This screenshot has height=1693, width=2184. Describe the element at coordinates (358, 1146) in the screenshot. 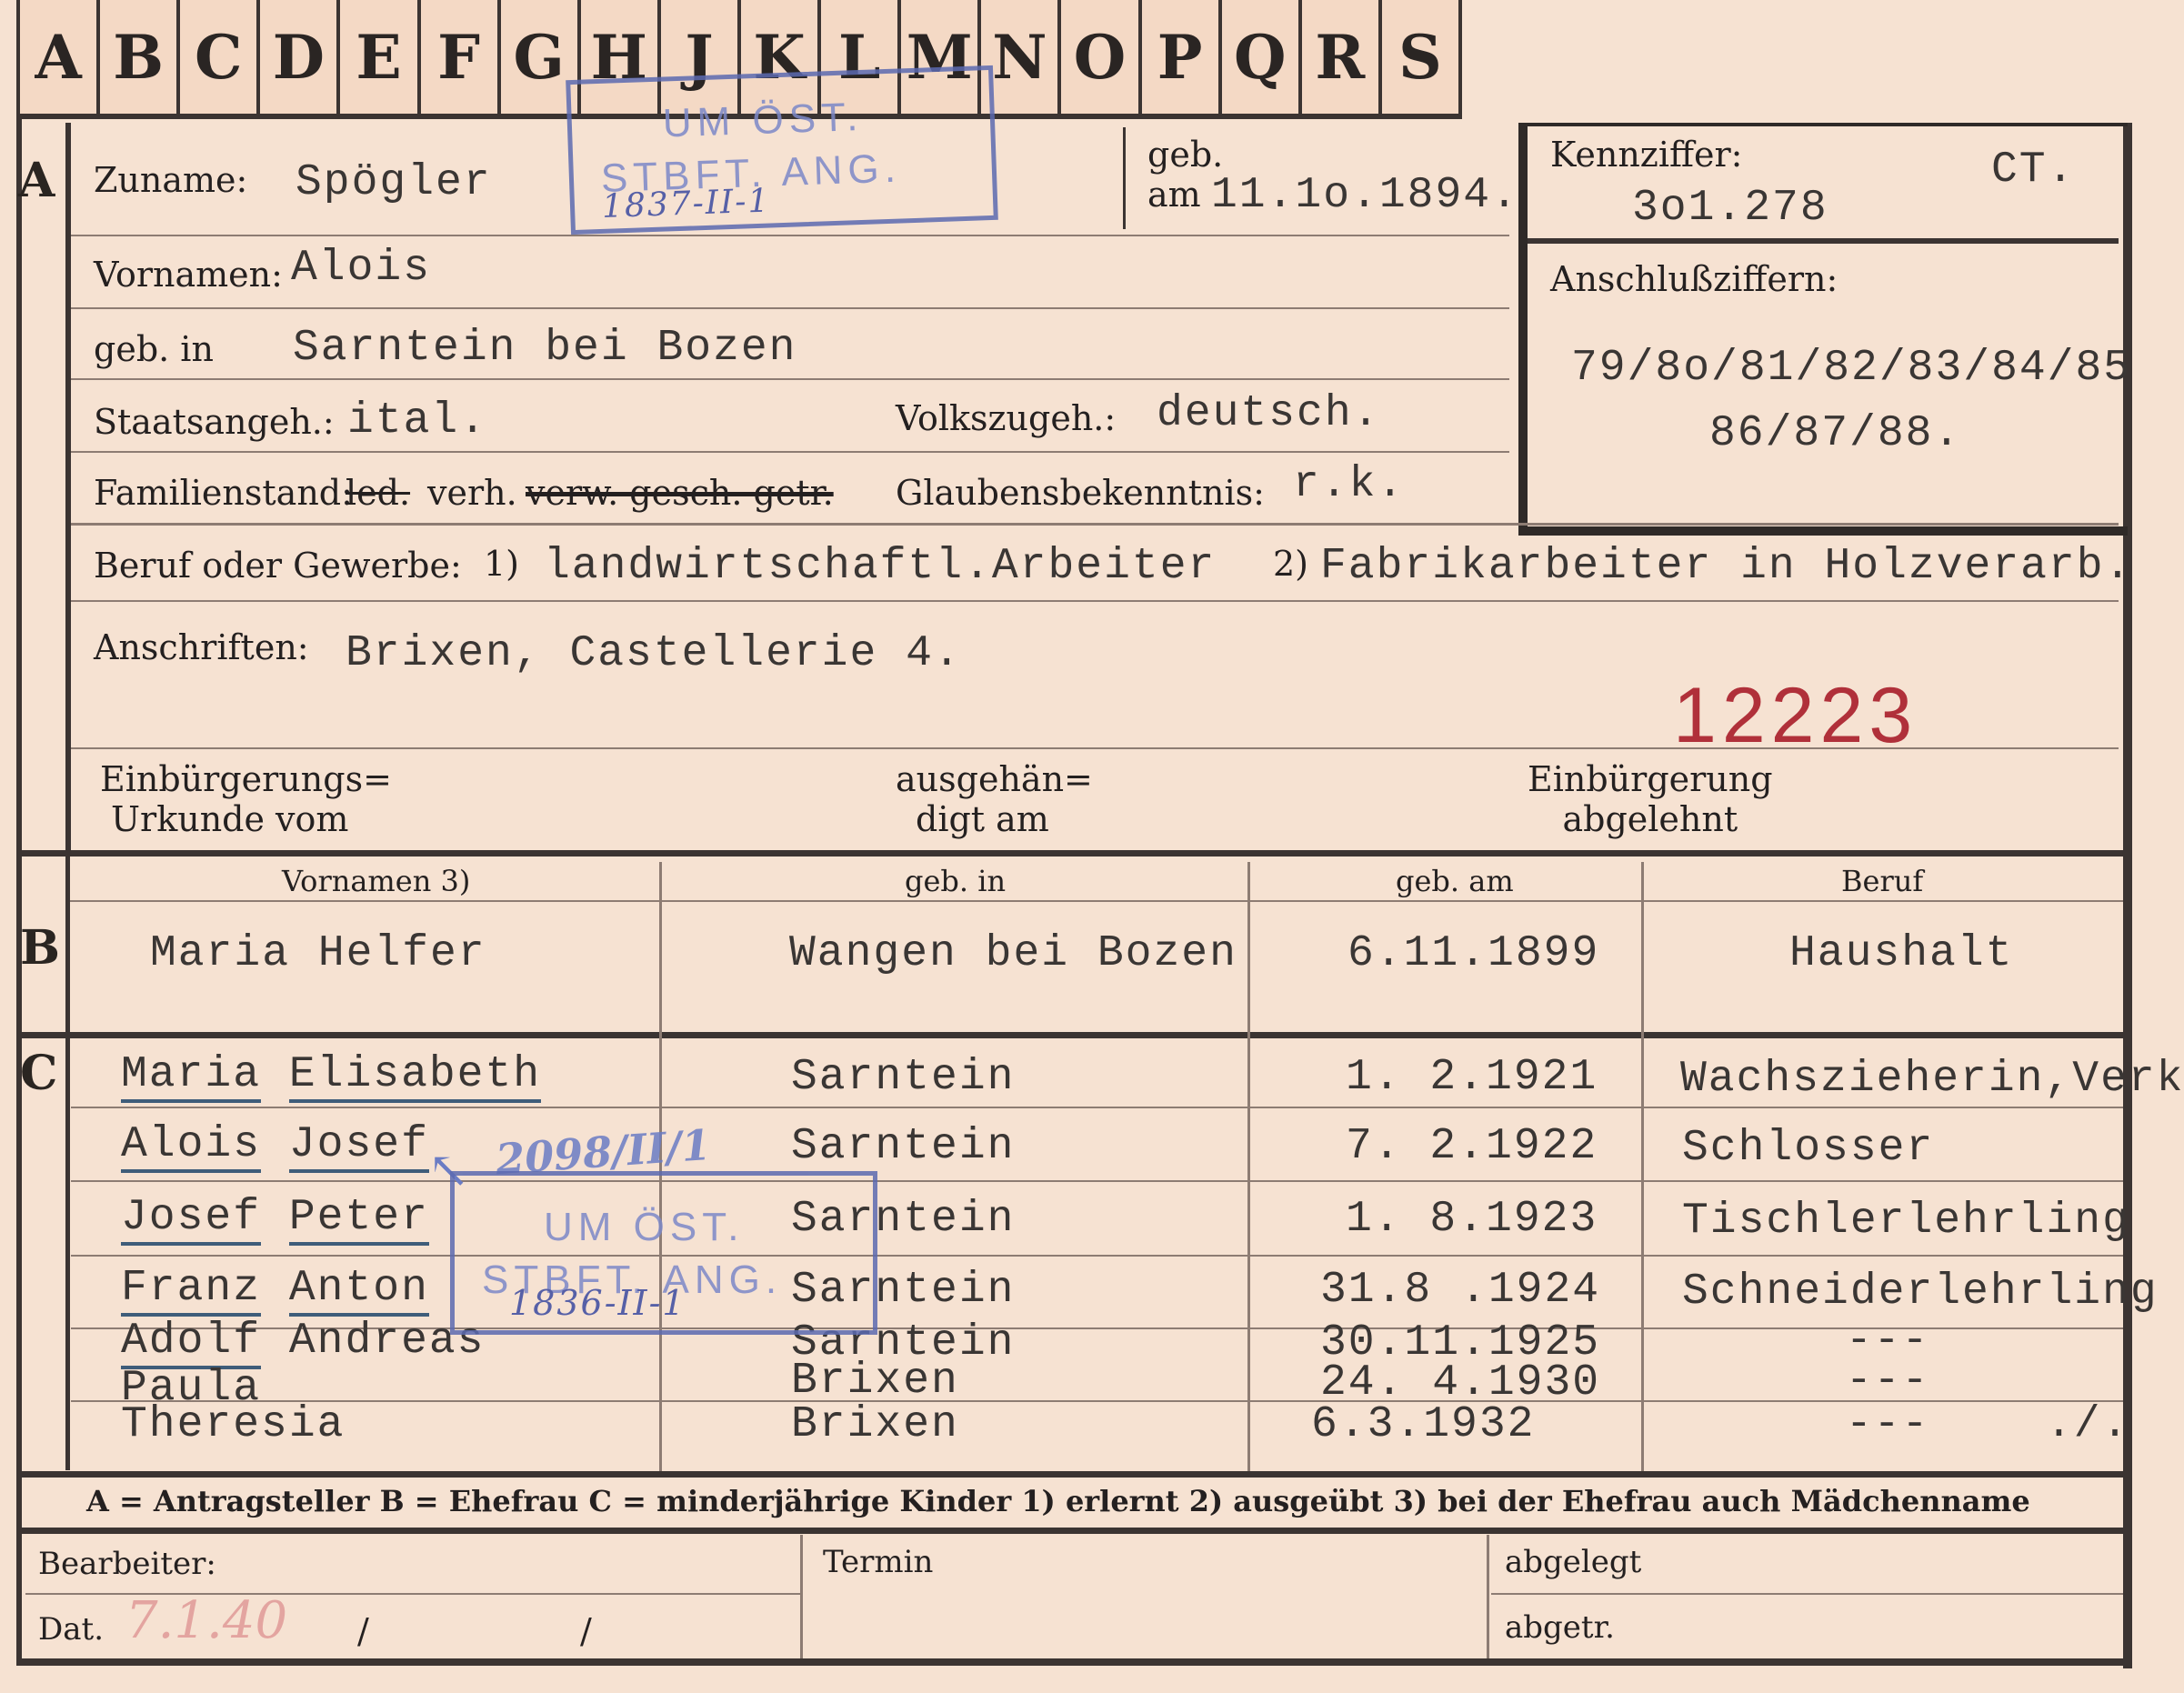

I see `child-second-name: Josef` at that location.